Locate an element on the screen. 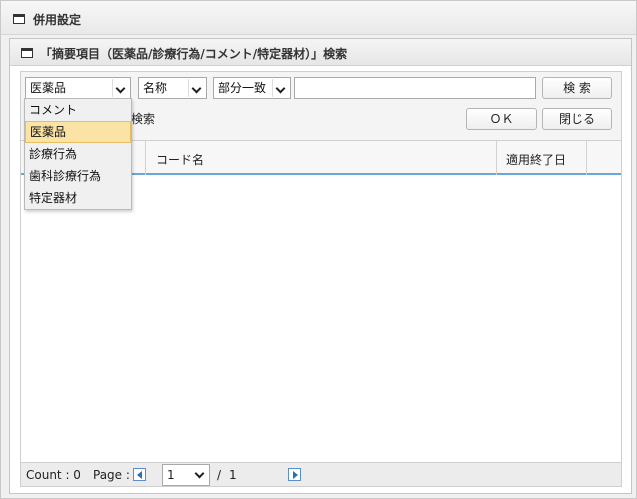  field-select-value: 名称 is located at coordinates (155, 88).